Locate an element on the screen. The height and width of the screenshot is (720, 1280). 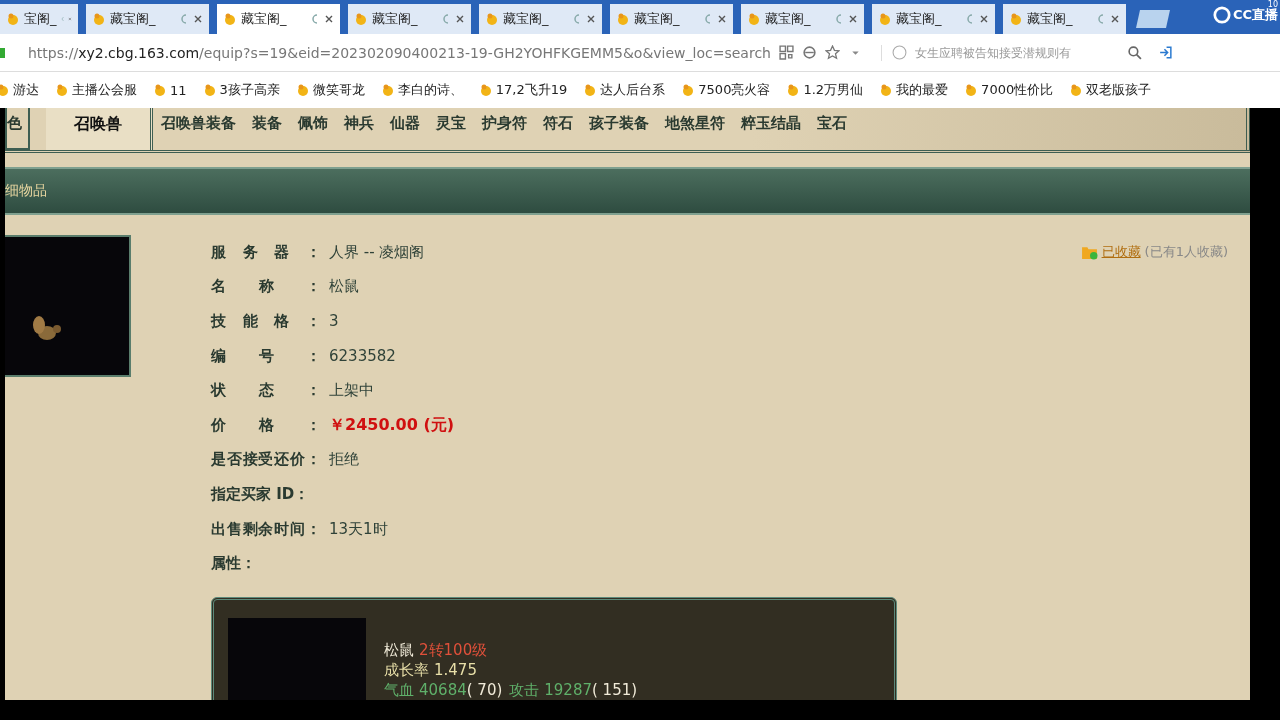
category-tab: 符石 is located at coordinates (558, 129).